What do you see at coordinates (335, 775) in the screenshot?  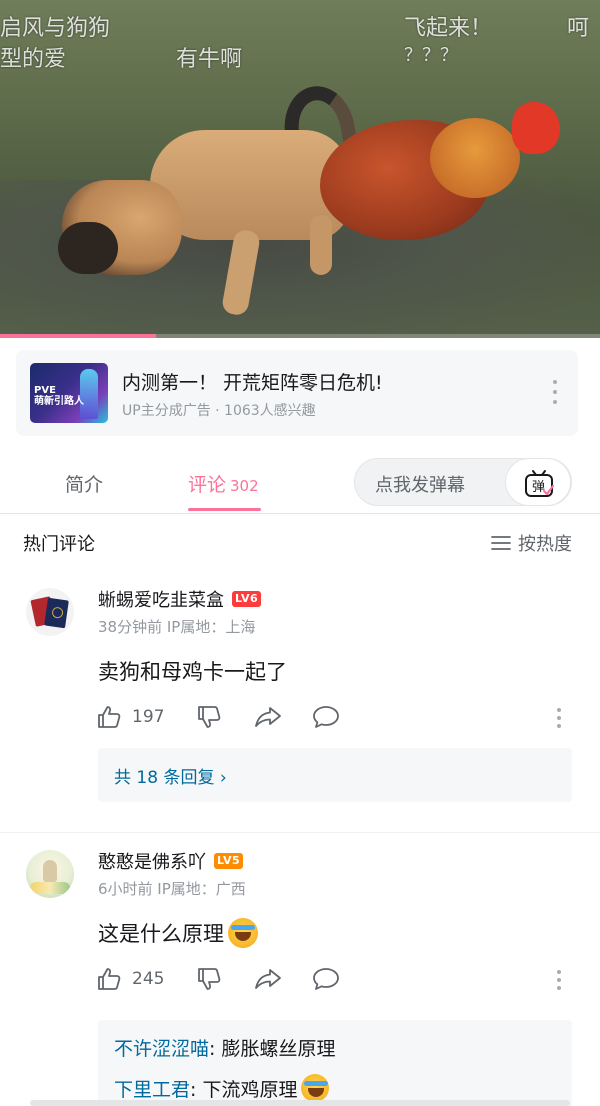 I see `reply-preview: 共 18 条回复 ›` at bounding box center [335, 775].